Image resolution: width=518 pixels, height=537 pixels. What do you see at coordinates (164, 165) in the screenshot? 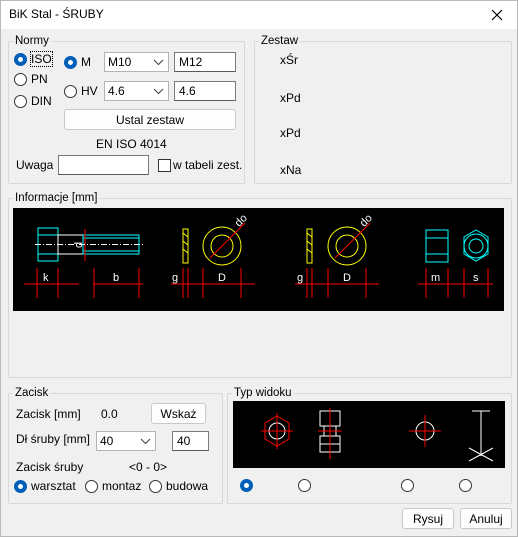
I see `in-table-checkbox-box` at bounding box center [164, 165].